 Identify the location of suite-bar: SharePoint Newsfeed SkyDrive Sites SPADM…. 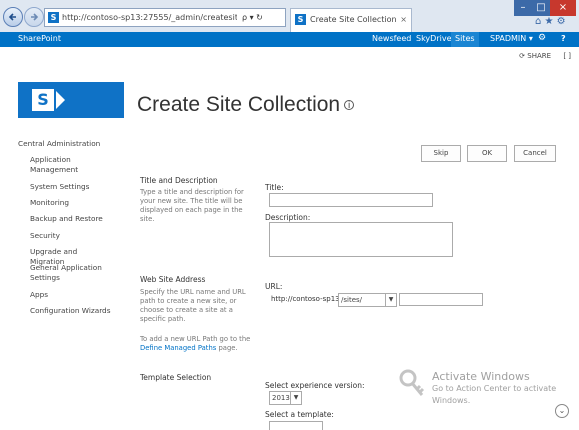
(289, 39).